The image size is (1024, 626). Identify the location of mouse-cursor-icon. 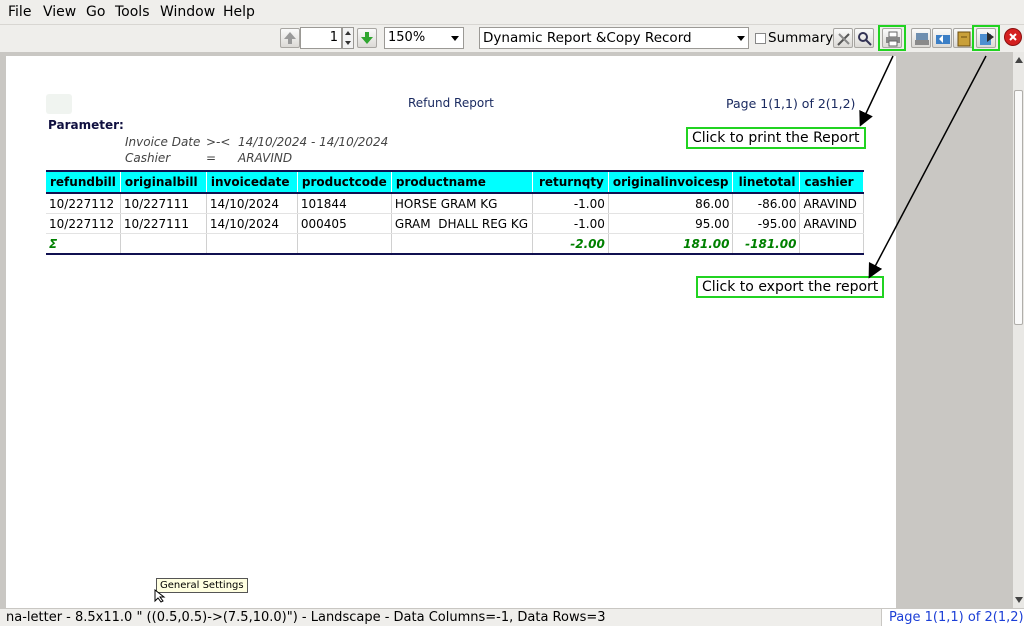
(160, 596).